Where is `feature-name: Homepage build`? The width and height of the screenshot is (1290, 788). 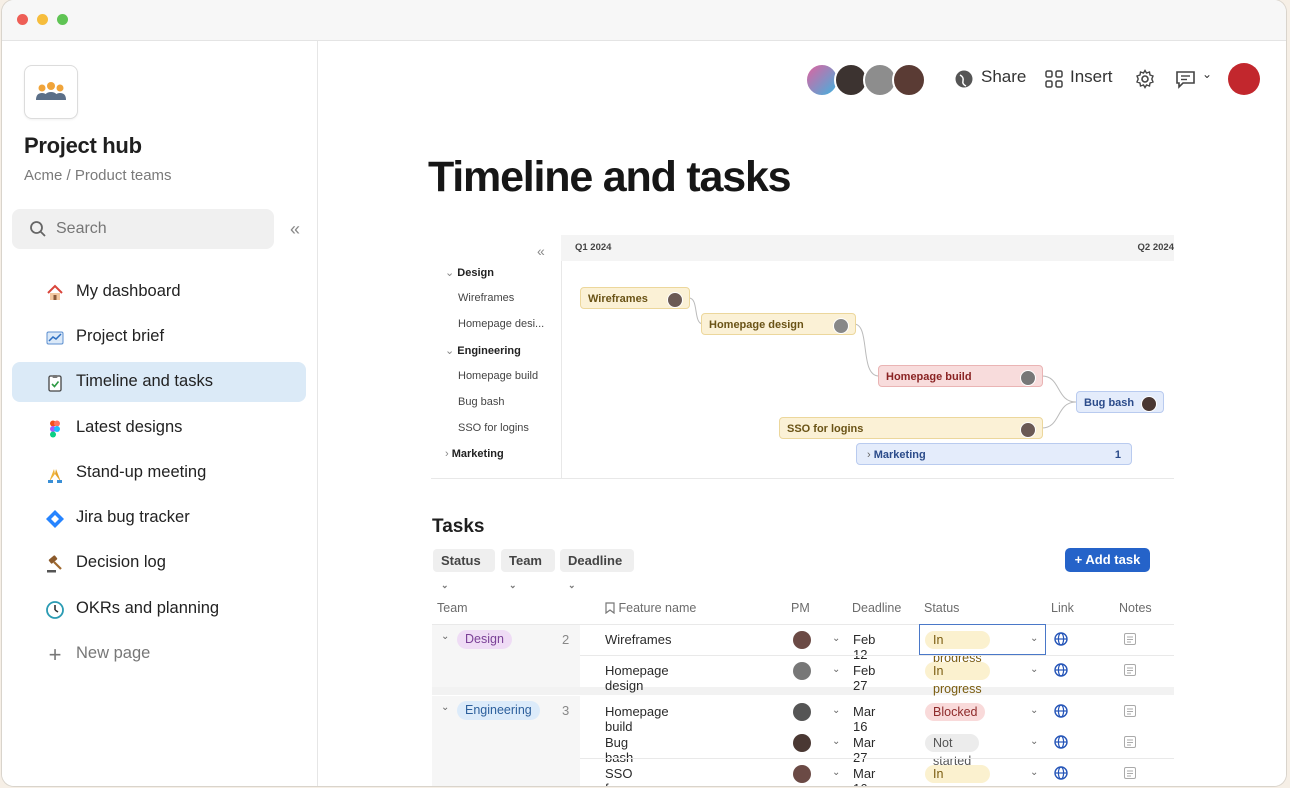 feature-name: Homepage build is located at coordinates (637, 719).